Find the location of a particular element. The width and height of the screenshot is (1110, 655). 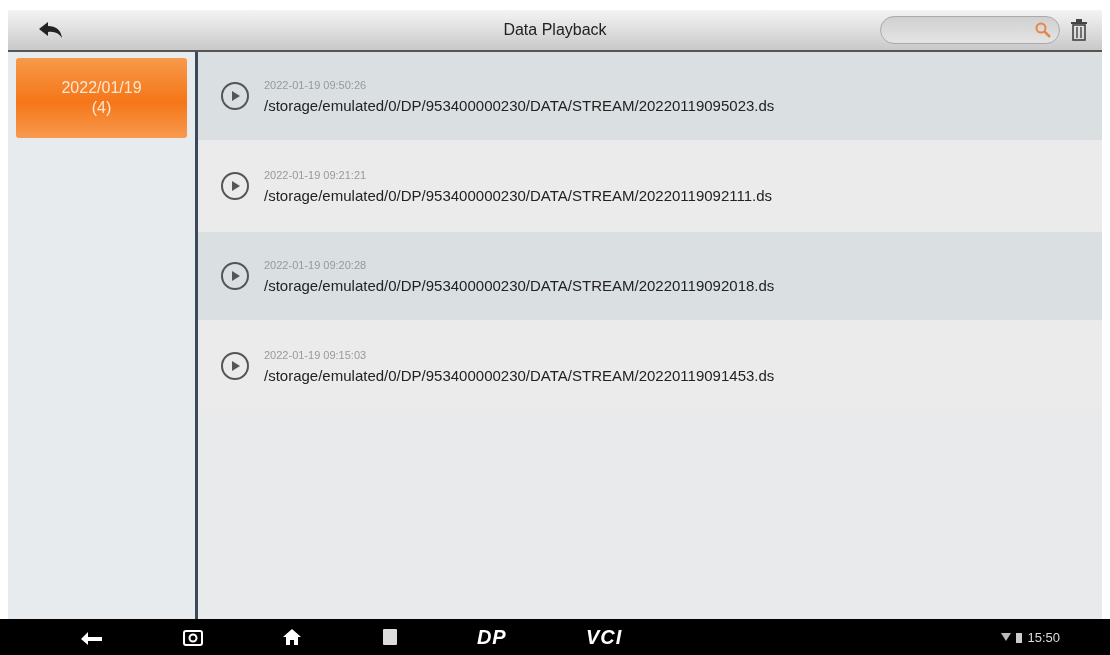

file-path: /storage/emulated/0/DP/953400000230/DATA/STREAM/20220119091453.ds is located at coordinates (519, 375).